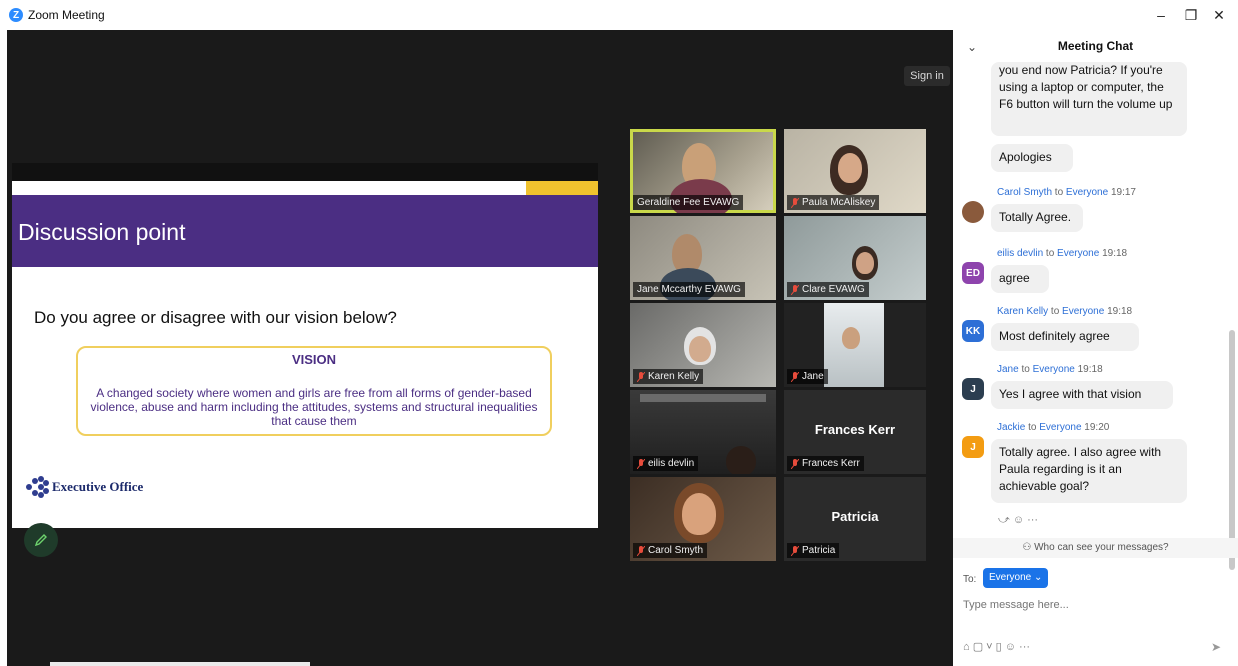 Image resolution: width=1238 pixels, height=666 pixels. What do you see at coordinates (1232, 450) in the screenshot?
I see `chat-scrollbar` at bounding box center [1232, 450].